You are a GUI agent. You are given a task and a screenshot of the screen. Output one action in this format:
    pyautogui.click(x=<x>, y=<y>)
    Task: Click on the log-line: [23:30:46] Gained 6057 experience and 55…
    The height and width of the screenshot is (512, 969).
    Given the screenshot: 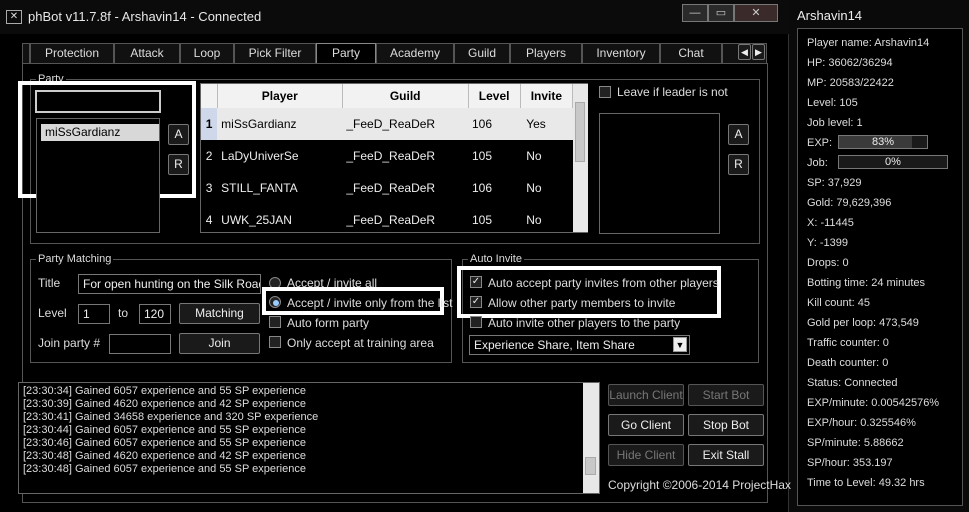 What is the action you would take?
    pyautogui.click(x=164, y=443)
    